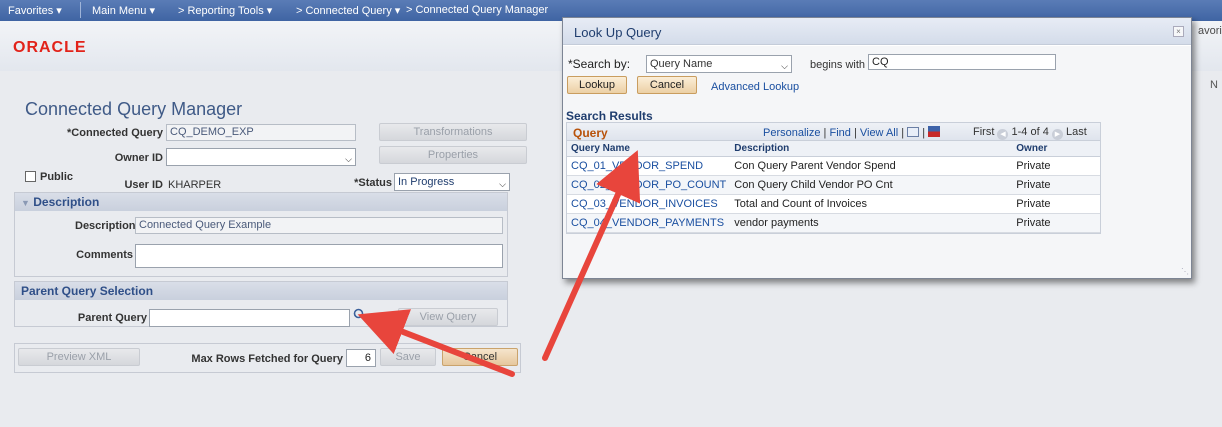 The width and height of the screenshot is (1222, 427). What do you see at coordinates (361, 358) in the screenshot?
I see `max-rows-input: 6` at bounding box center [361, 358].